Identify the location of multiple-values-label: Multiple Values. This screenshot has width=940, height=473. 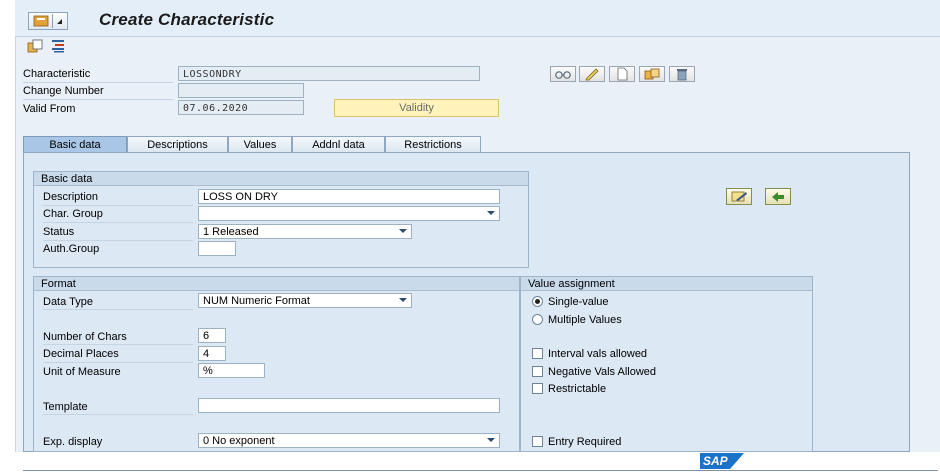
(585, 320).